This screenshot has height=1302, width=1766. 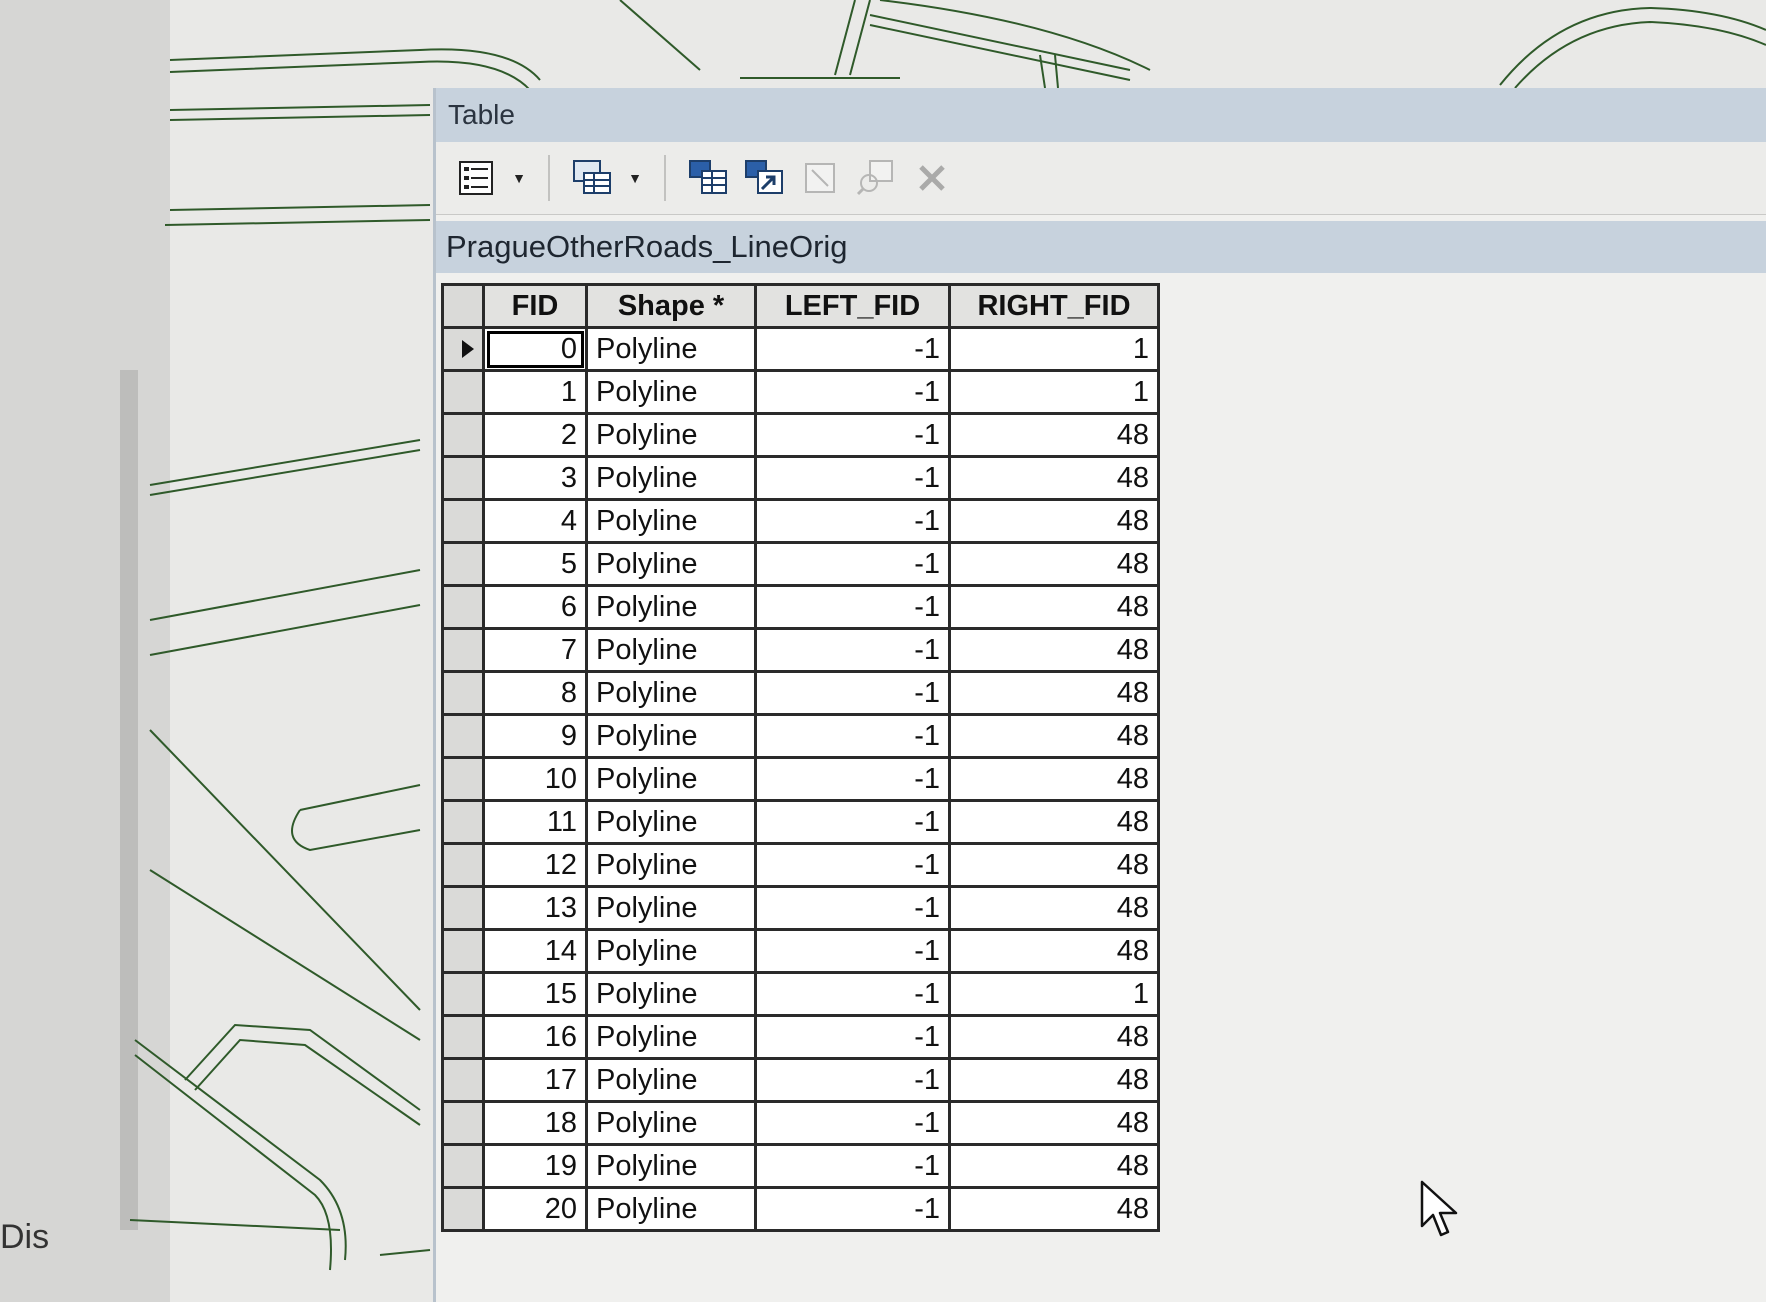 I want to click on table-row: 12 Polyline -1 48, so click(x=800, y=865).